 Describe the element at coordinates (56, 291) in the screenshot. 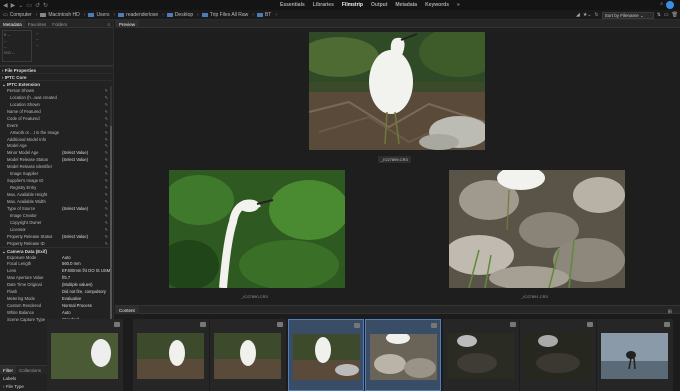

I see `metadata-row: Flash Did not fire, compulsory` at that location.